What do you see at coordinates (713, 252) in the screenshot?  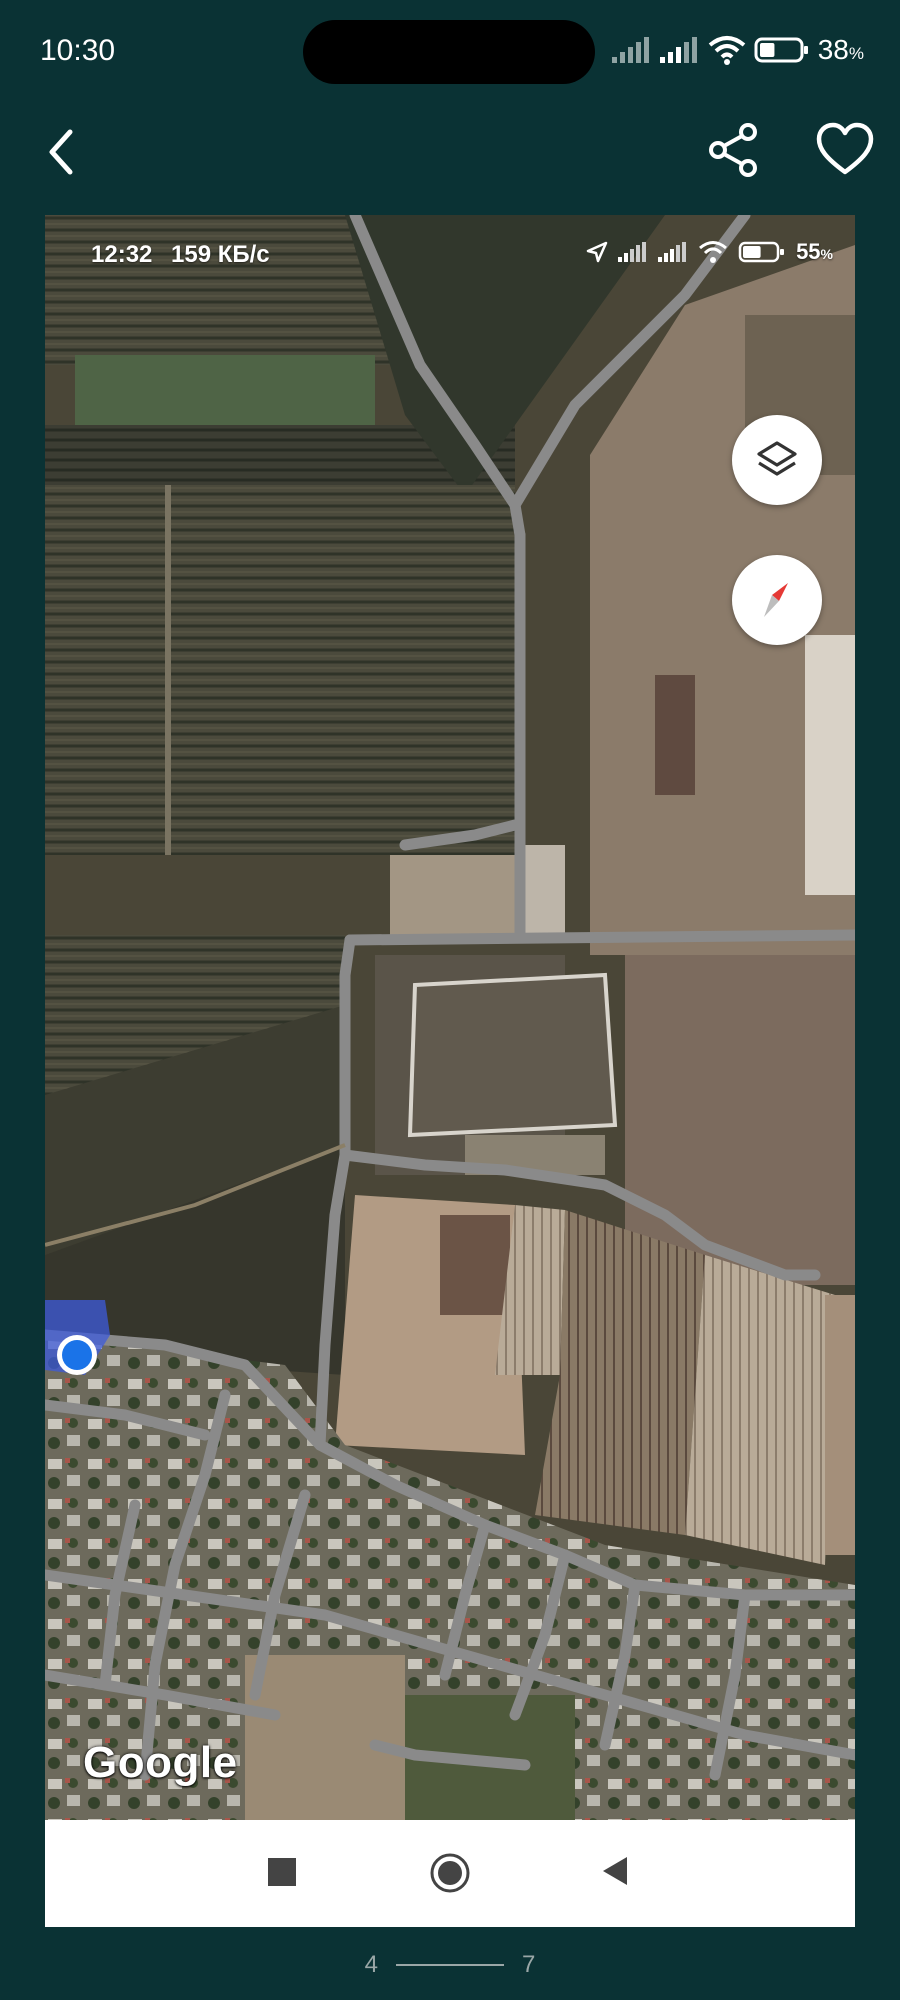 I see `inner-wifi-icon` at bounding box center [713, 252].